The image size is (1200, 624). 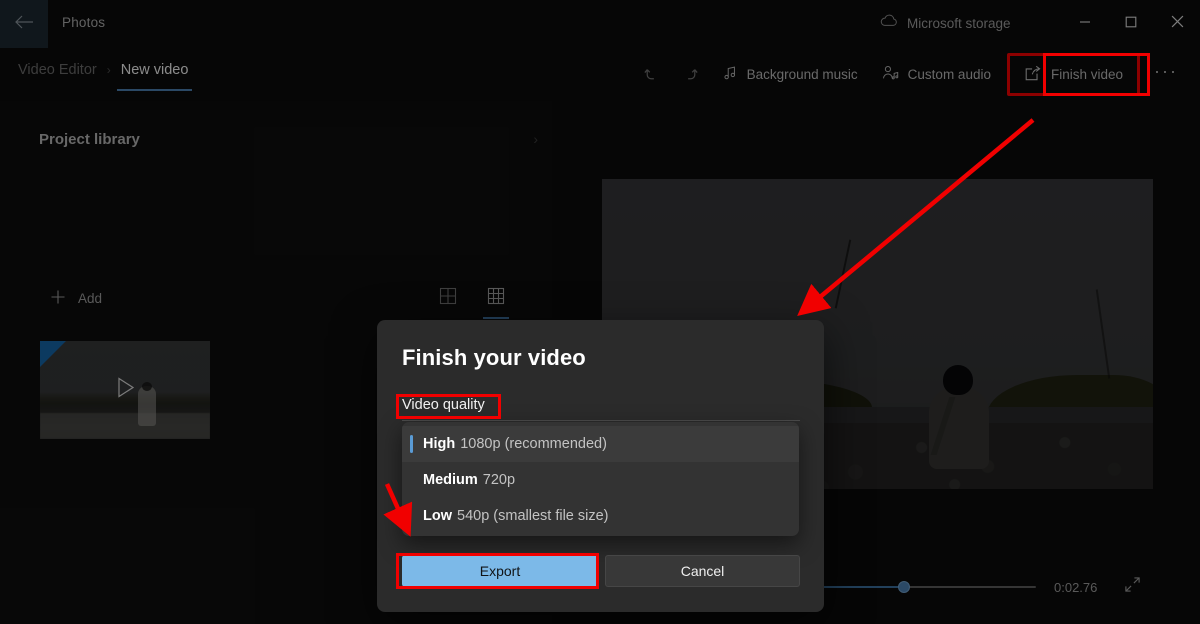 What do you see at coordinates (58, 298) in the screenshot?
I see `plus-icon` at bounding box center [58, 298].